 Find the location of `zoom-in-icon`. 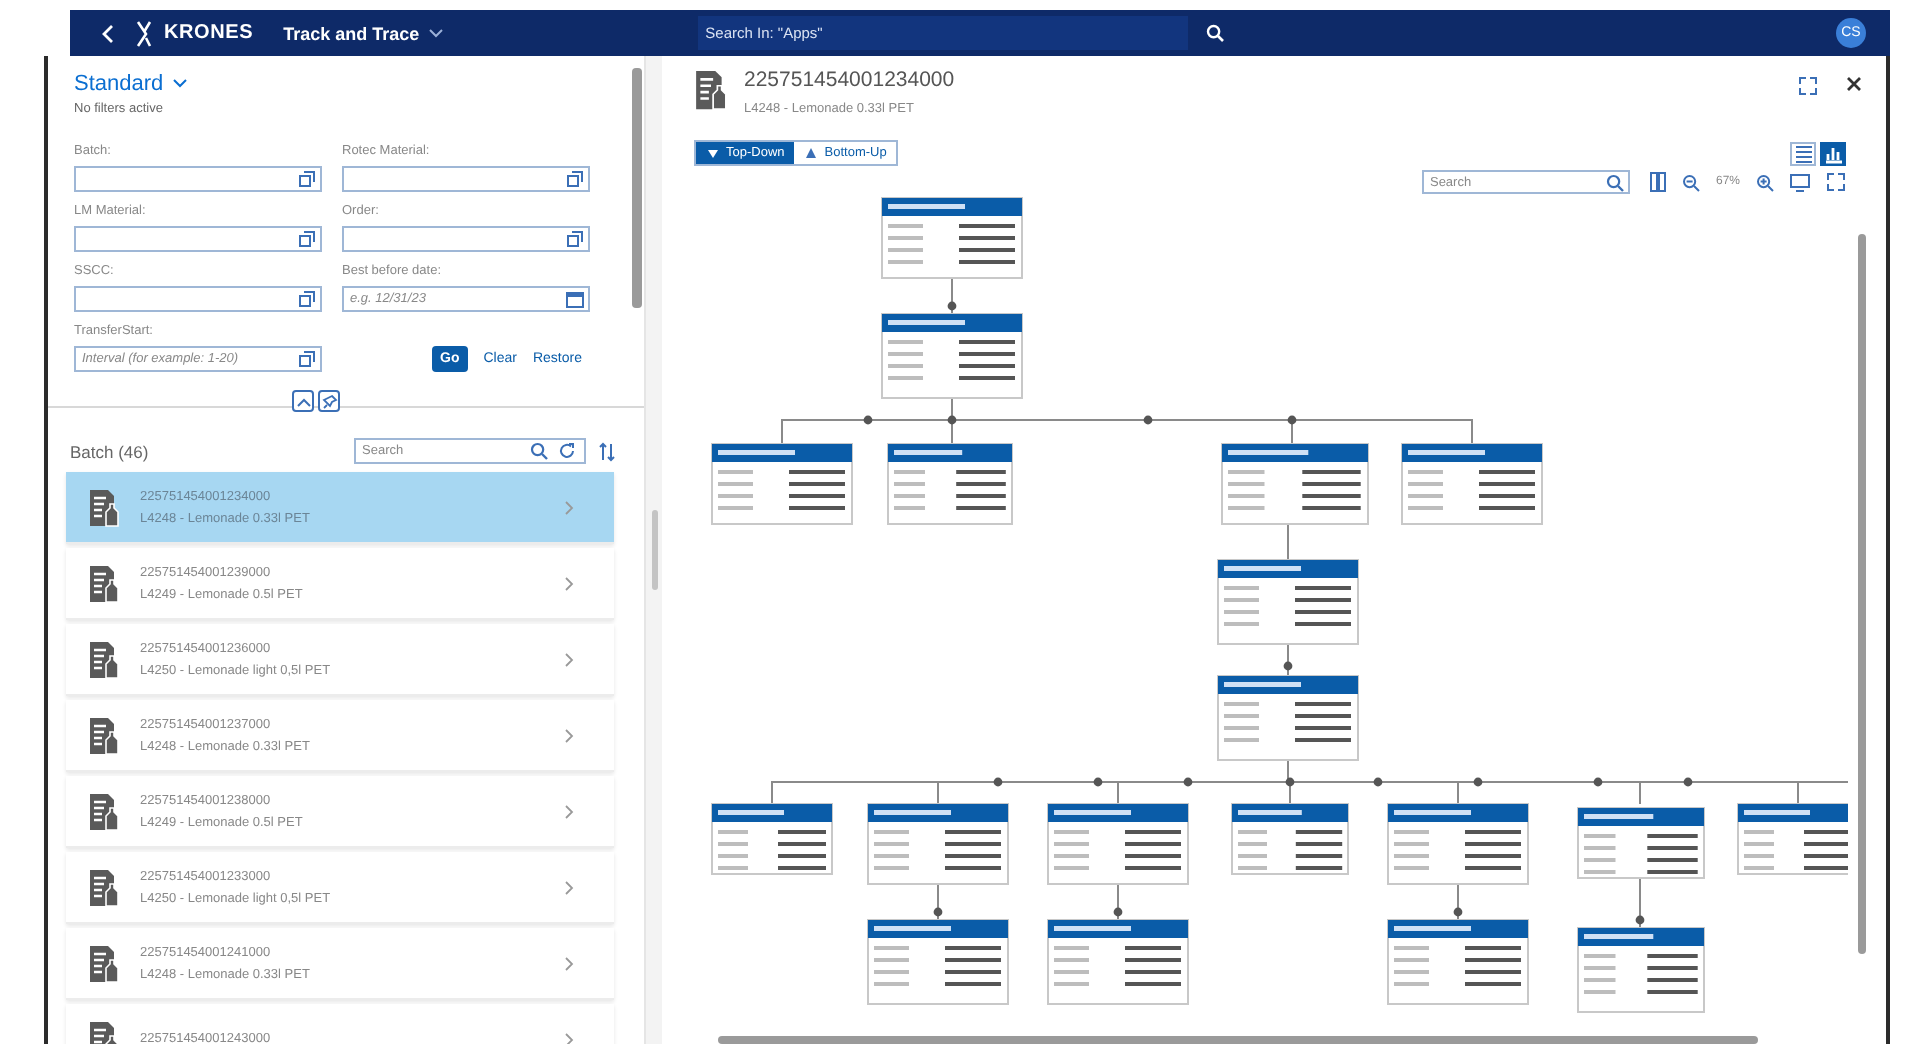

zoom-in-icon is located at coordinates (1765, 182).